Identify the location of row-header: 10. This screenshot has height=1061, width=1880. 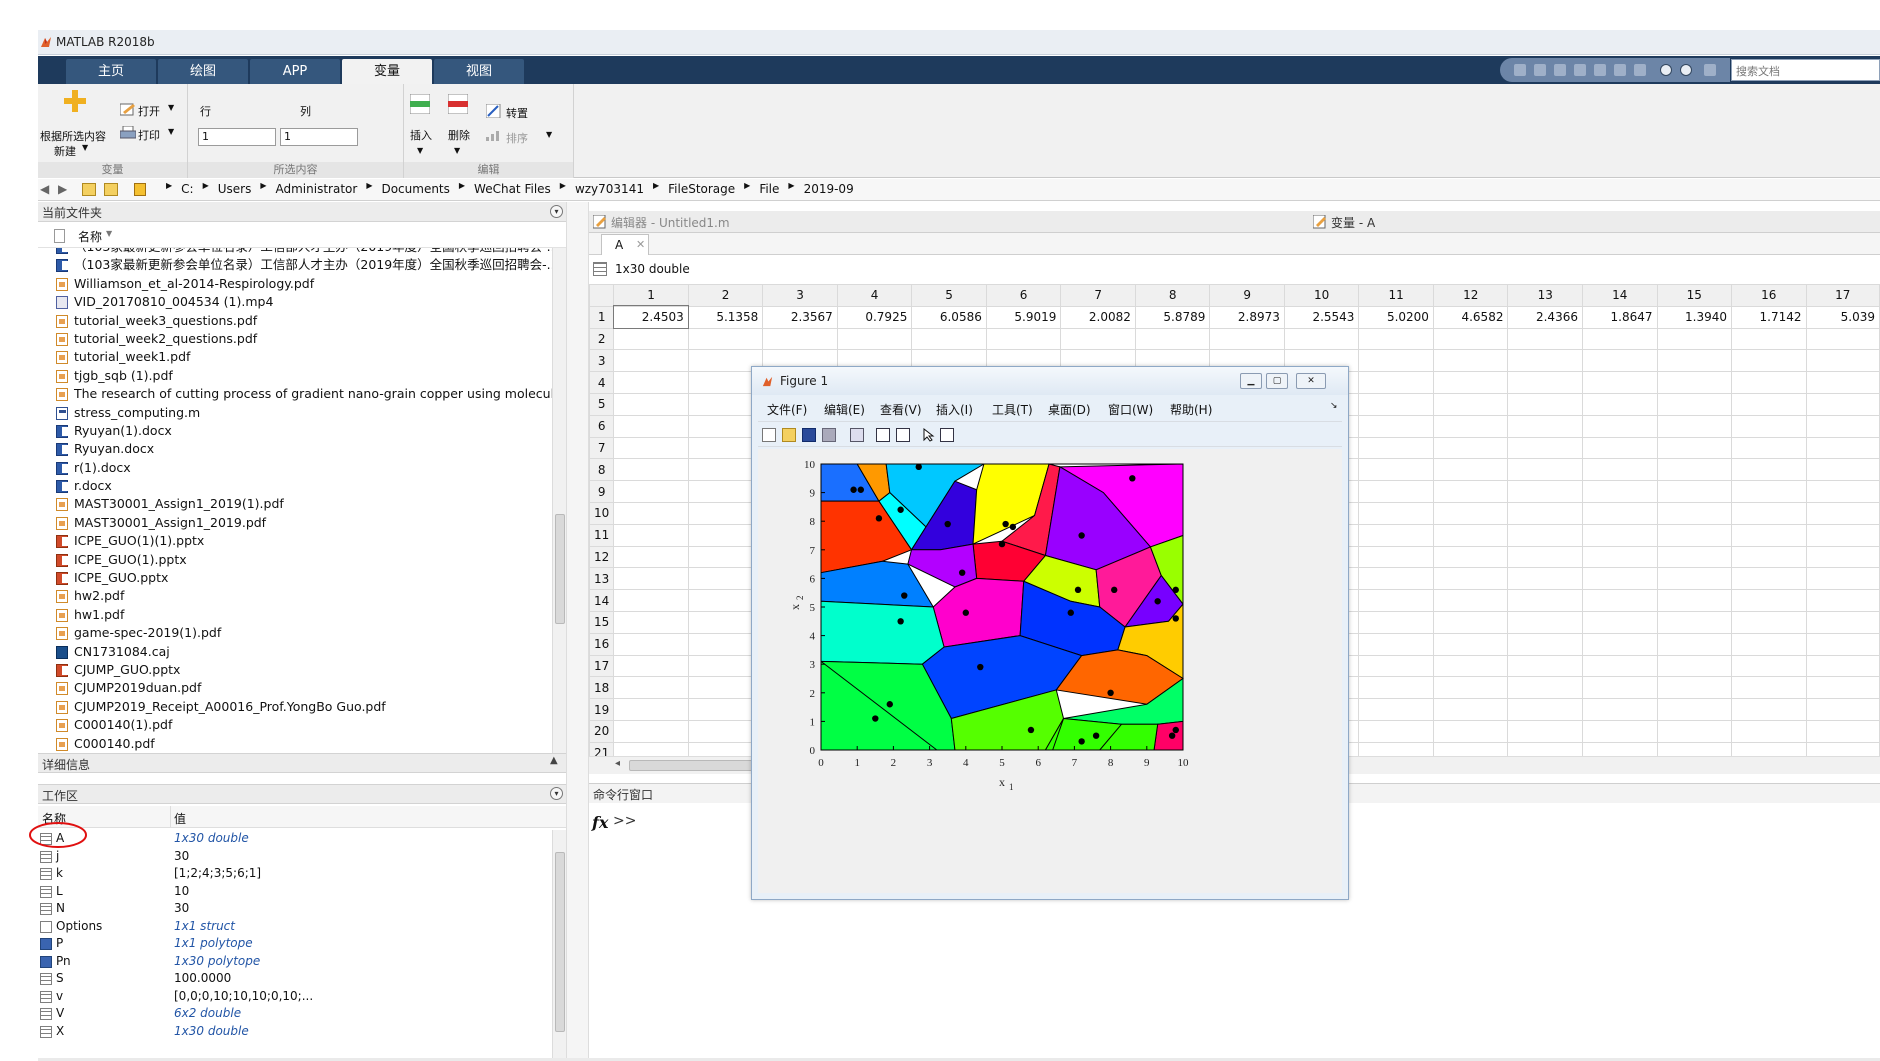
(602, 513).